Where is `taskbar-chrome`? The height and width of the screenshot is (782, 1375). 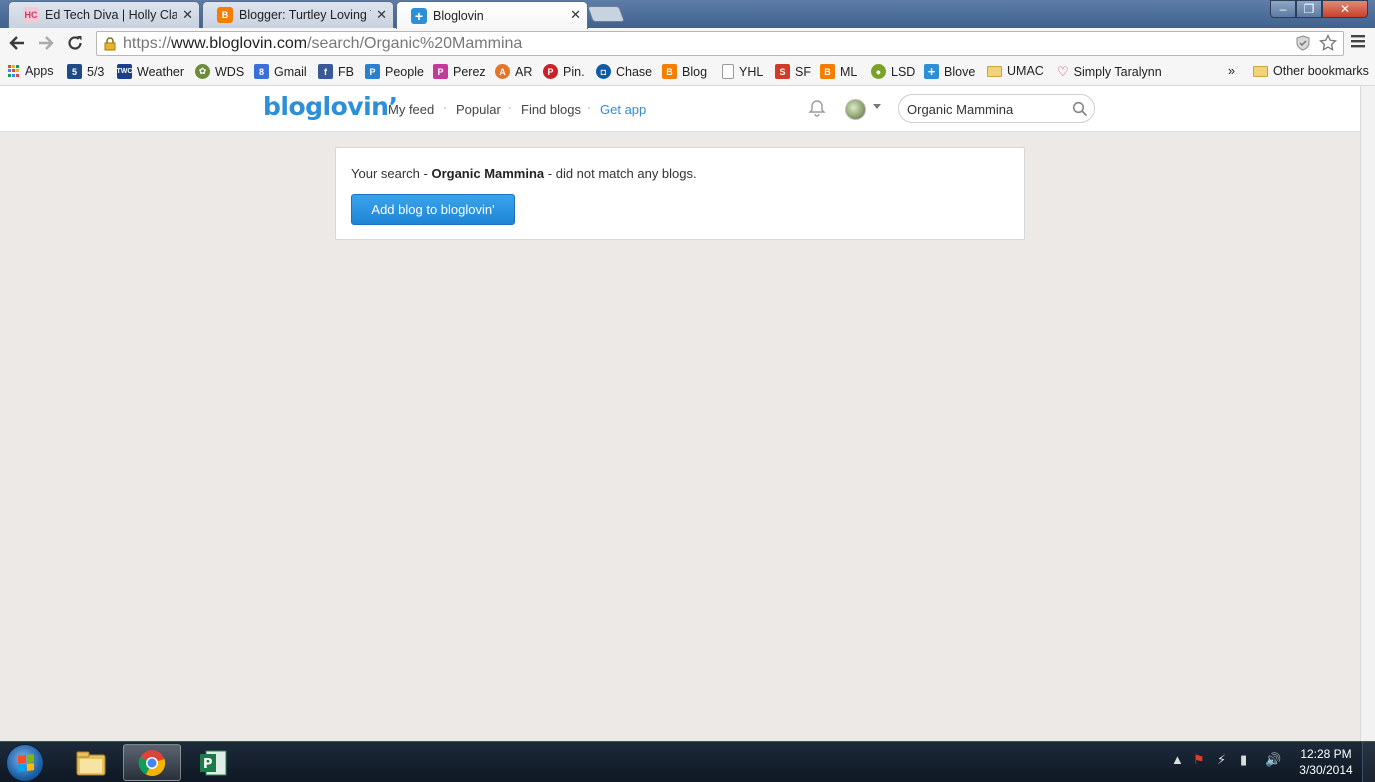 taskbar-chrome is located at coordinates (152, 762).